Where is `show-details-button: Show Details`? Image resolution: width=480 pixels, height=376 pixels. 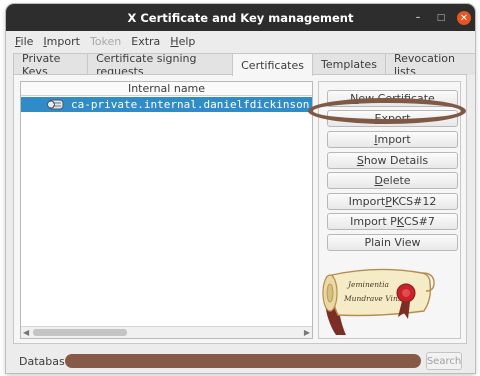
show-details-button: Show Details is located at coordinates (392, 160).